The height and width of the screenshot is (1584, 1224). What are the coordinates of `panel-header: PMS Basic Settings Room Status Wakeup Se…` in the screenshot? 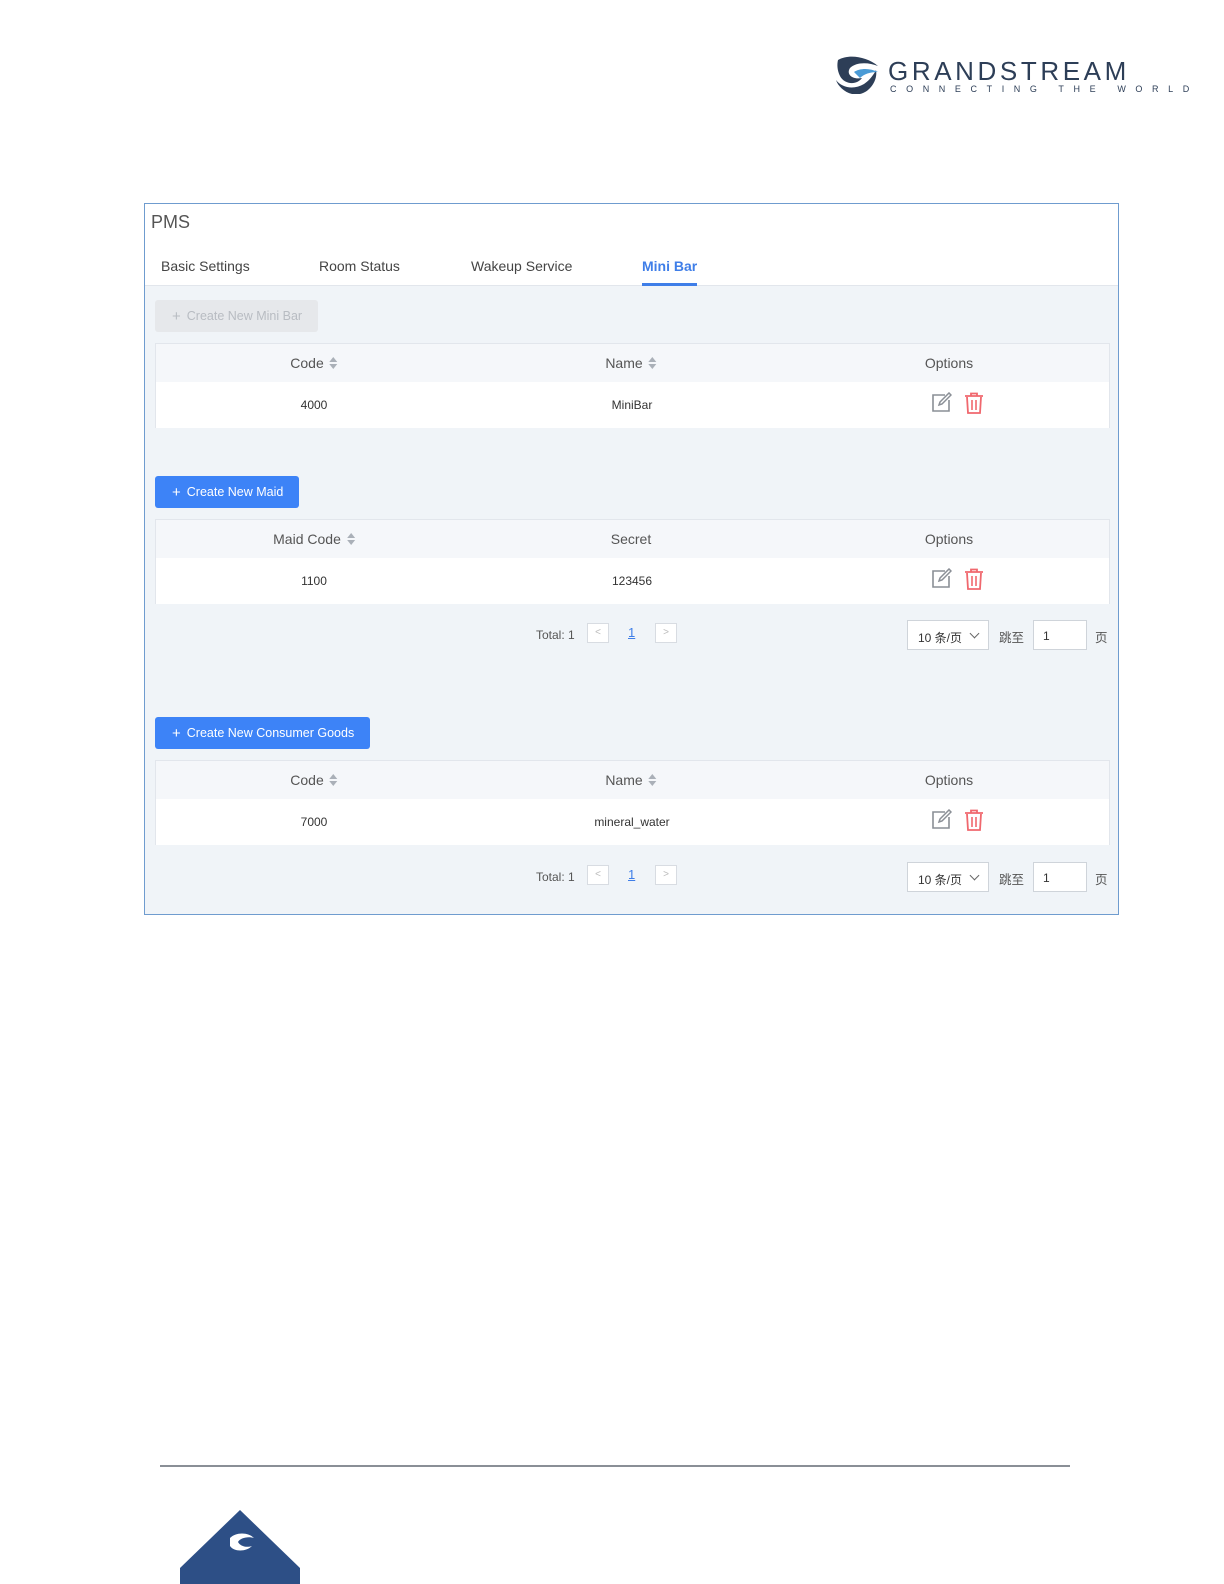 It's located at (631, 245).